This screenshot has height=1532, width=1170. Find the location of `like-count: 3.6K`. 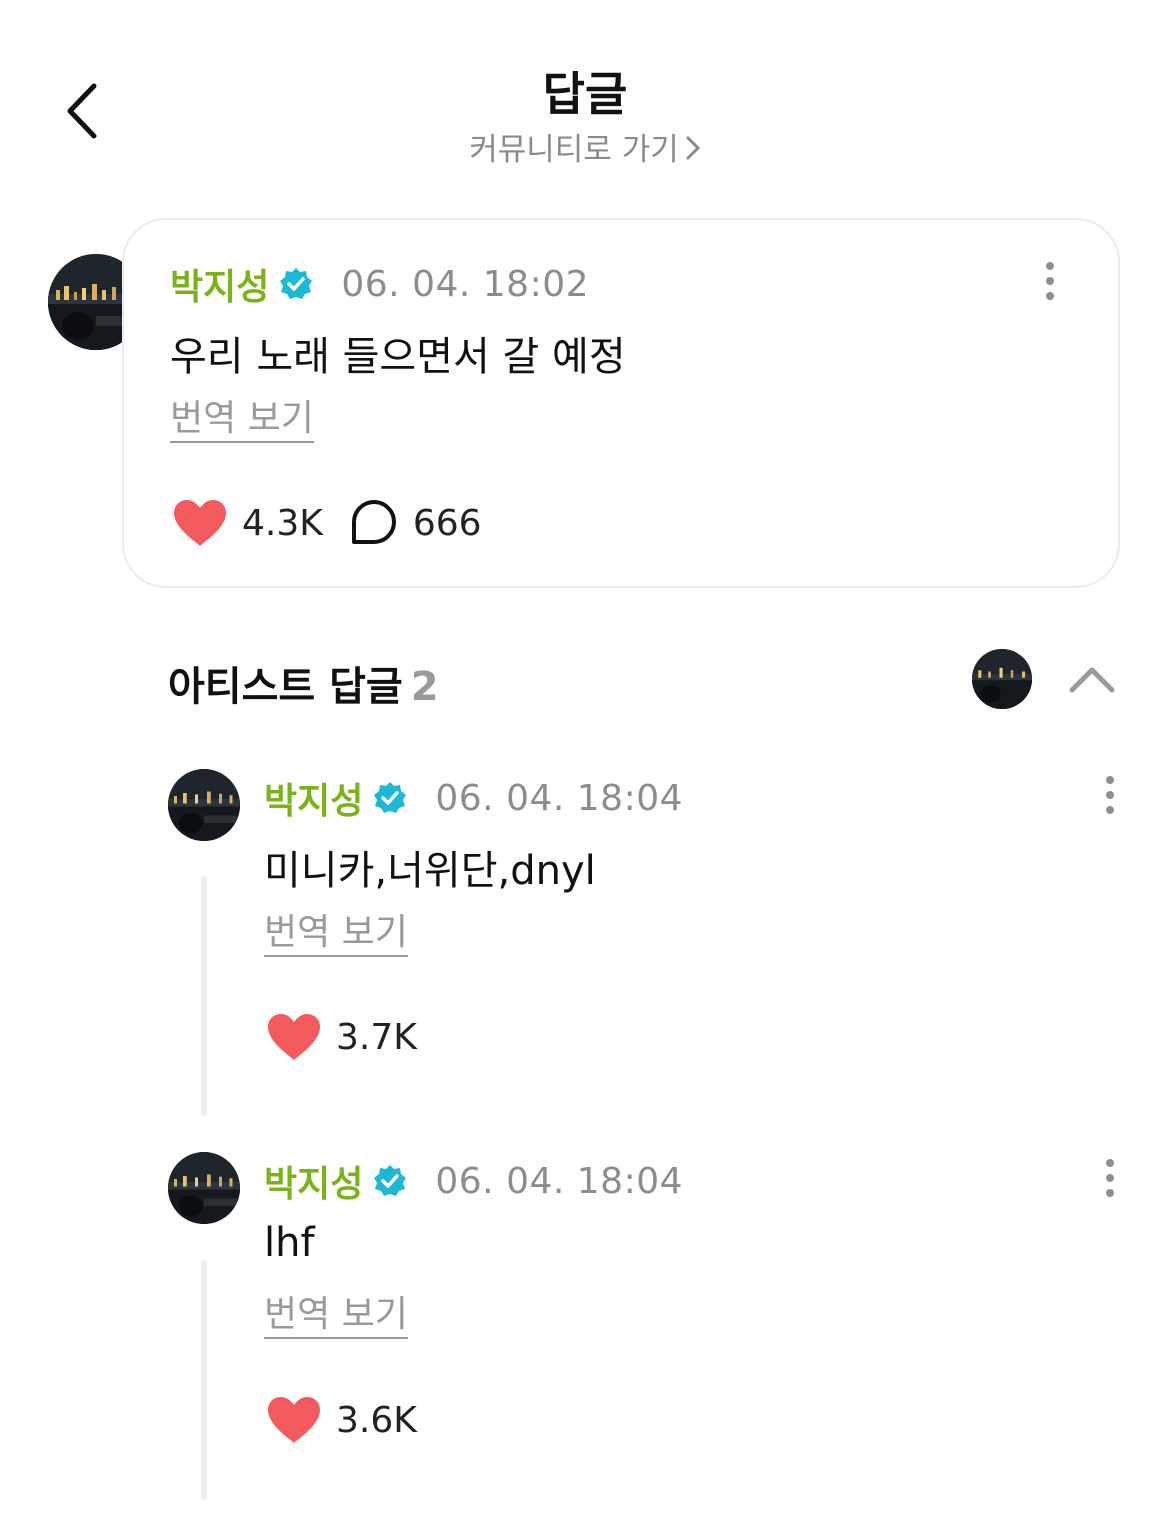

like-count: 3.6K is located at coordinates (376, 1420).